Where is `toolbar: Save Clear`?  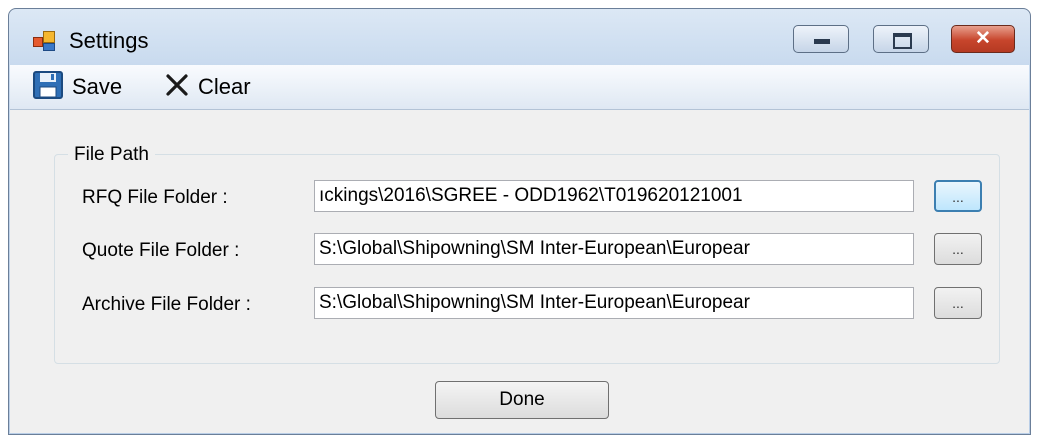
toolbar: Save Clear is located at coordinates (519, 87).